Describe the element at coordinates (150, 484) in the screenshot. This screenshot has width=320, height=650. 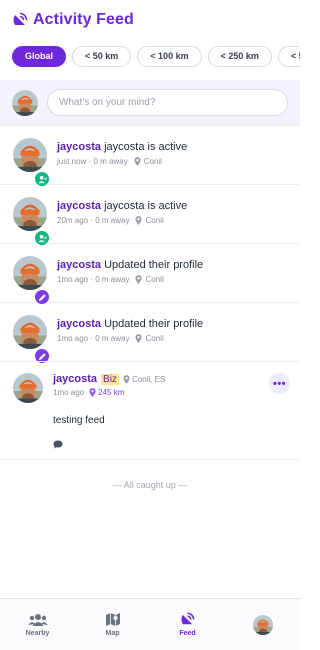
I see `end-of-feed-message: — All caught up —` at that location.